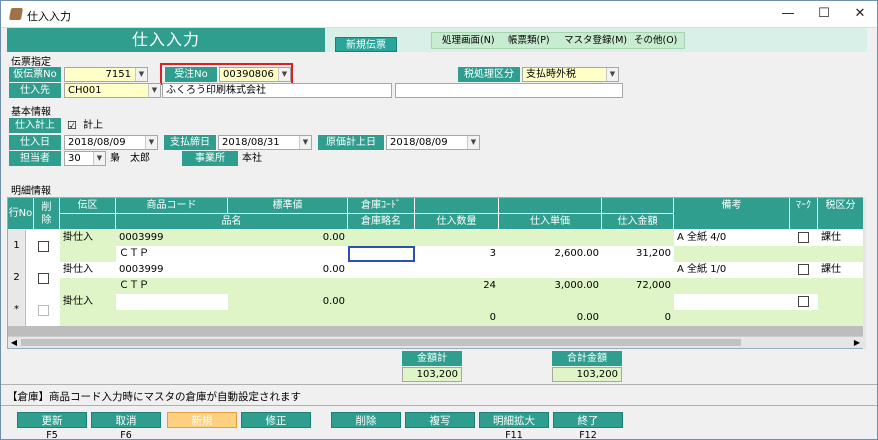 The height and width of the screenshot is (440, 878). I want to click on cancel-button: 取消, so click(126, 420).